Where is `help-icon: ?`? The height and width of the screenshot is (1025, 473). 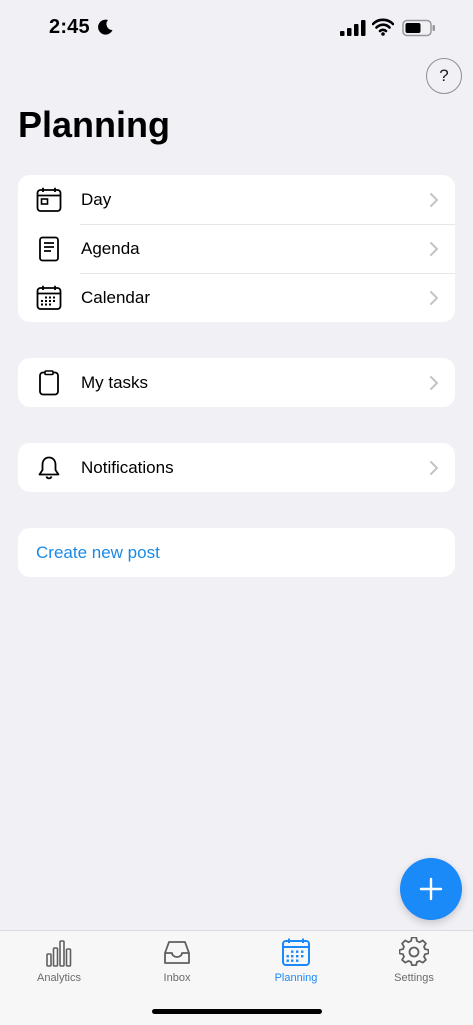
help-icon: ? is located at coordinates (444, 75).